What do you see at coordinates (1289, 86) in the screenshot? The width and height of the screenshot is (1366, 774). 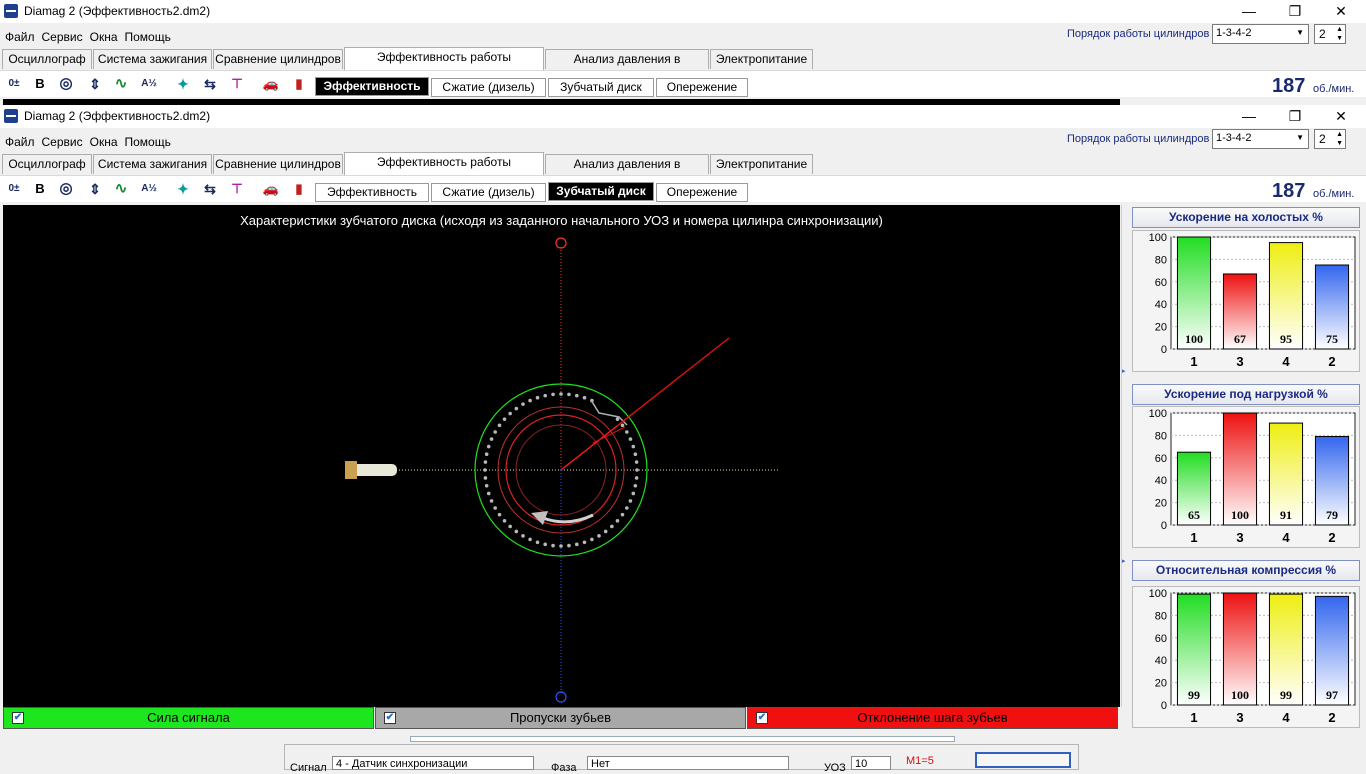 I see `rpm-value: 187` at bounding box center [1289, 86].